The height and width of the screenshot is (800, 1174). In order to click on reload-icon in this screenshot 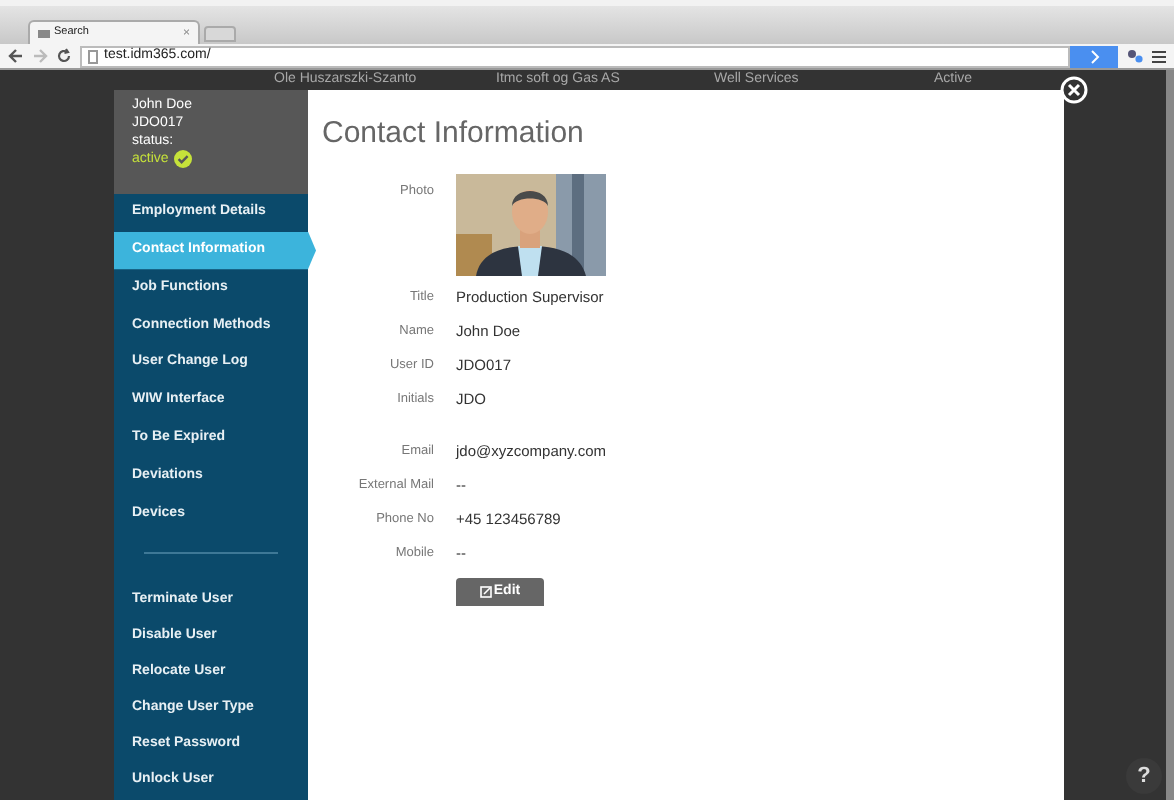, I will do `click(64, 56)`.